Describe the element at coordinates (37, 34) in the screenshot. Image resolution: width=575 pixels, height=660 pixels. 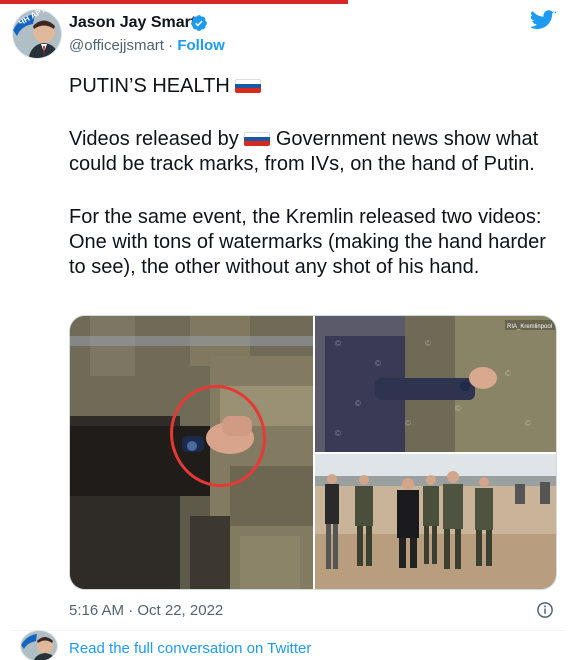
I see `author-avatar: ЧН АРТ` at that location.